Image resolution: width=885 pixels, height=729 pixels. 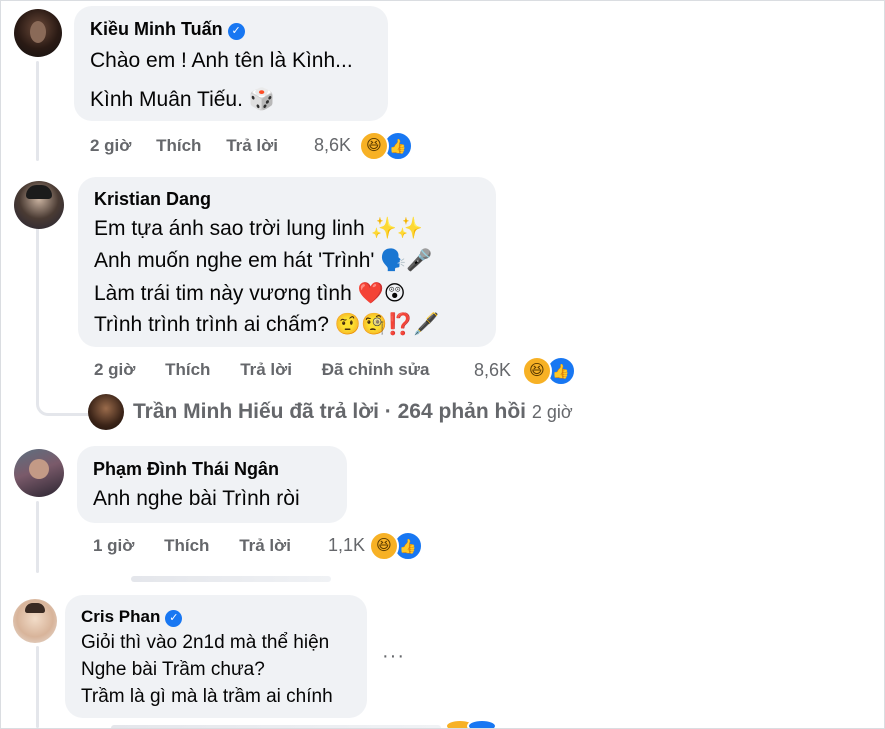 What do you see at coordinates (205, 642) in the screenshot?
I see `comment-text-line: Giỏi thì vào 2n1d mà thể hiện` at bounding box center [205, 642].